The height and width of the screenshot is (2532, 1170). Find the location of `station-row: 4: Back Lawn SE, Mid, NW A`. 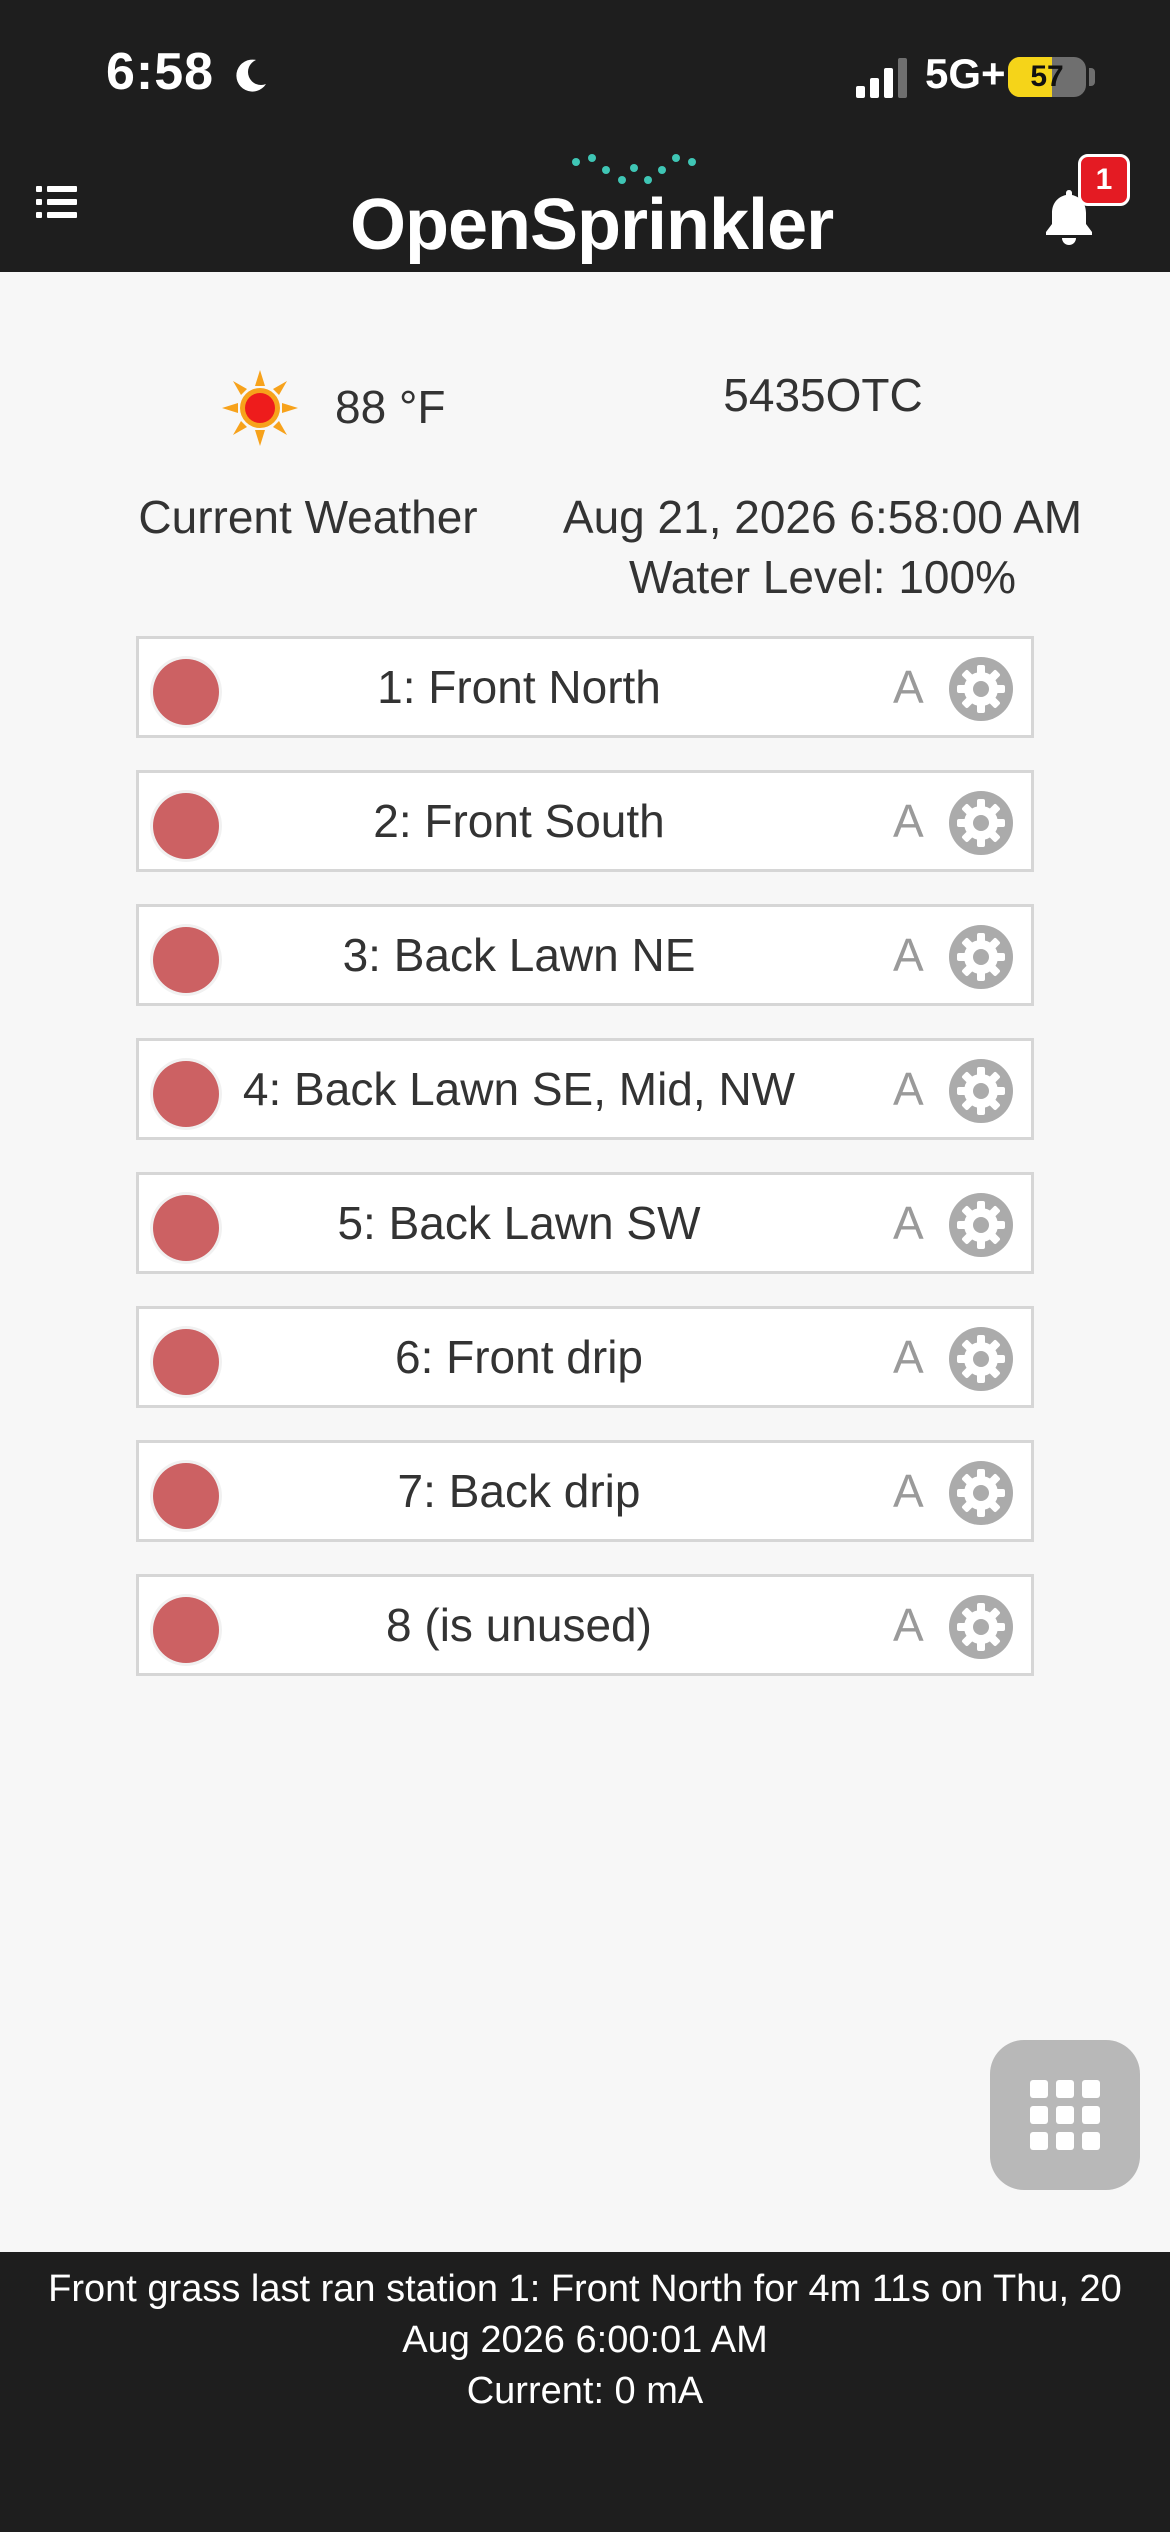

station-row: 4: Back Lawn SE, Mid, NW A is located at coordinates (585, 1089).